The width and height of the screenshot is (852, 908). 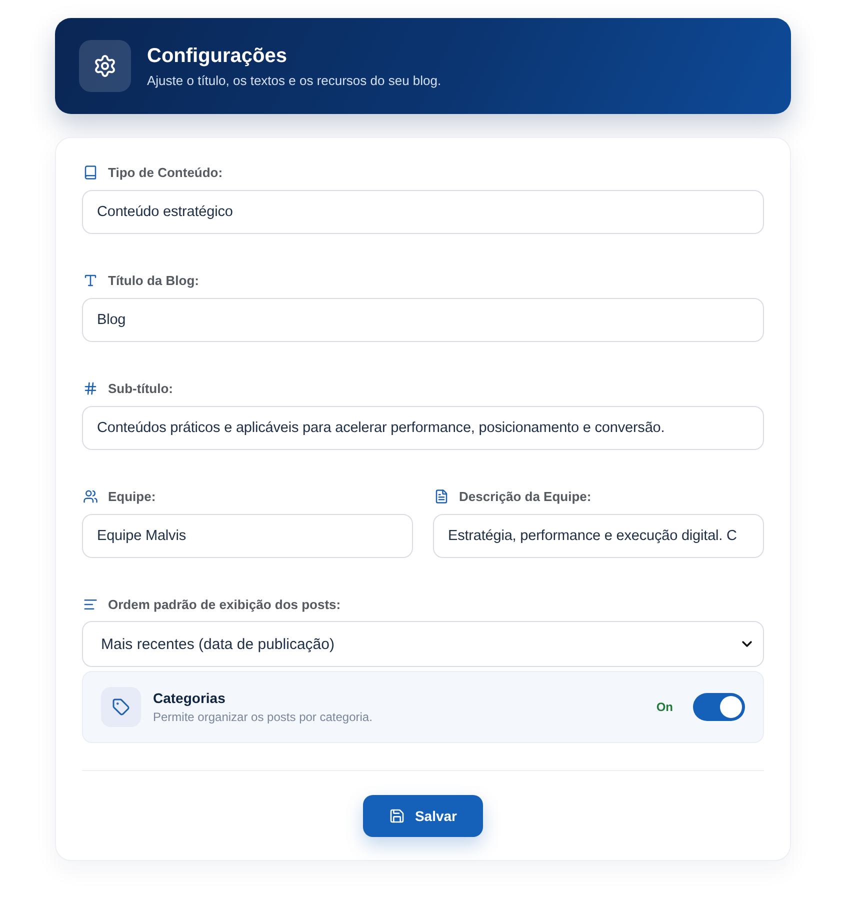 I want to click on field-label: Ordem padrão de exibição dos posts:, so click(x=224, y=604).